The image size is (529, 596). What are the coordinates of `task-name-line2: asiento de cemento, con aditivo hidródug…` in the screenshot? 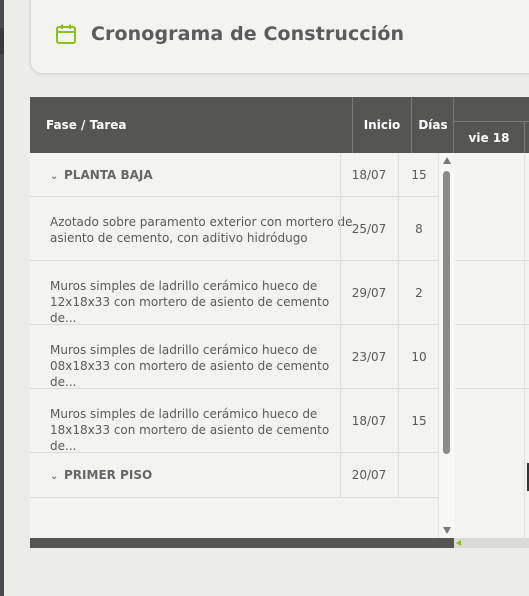 It's located at (179, 238).